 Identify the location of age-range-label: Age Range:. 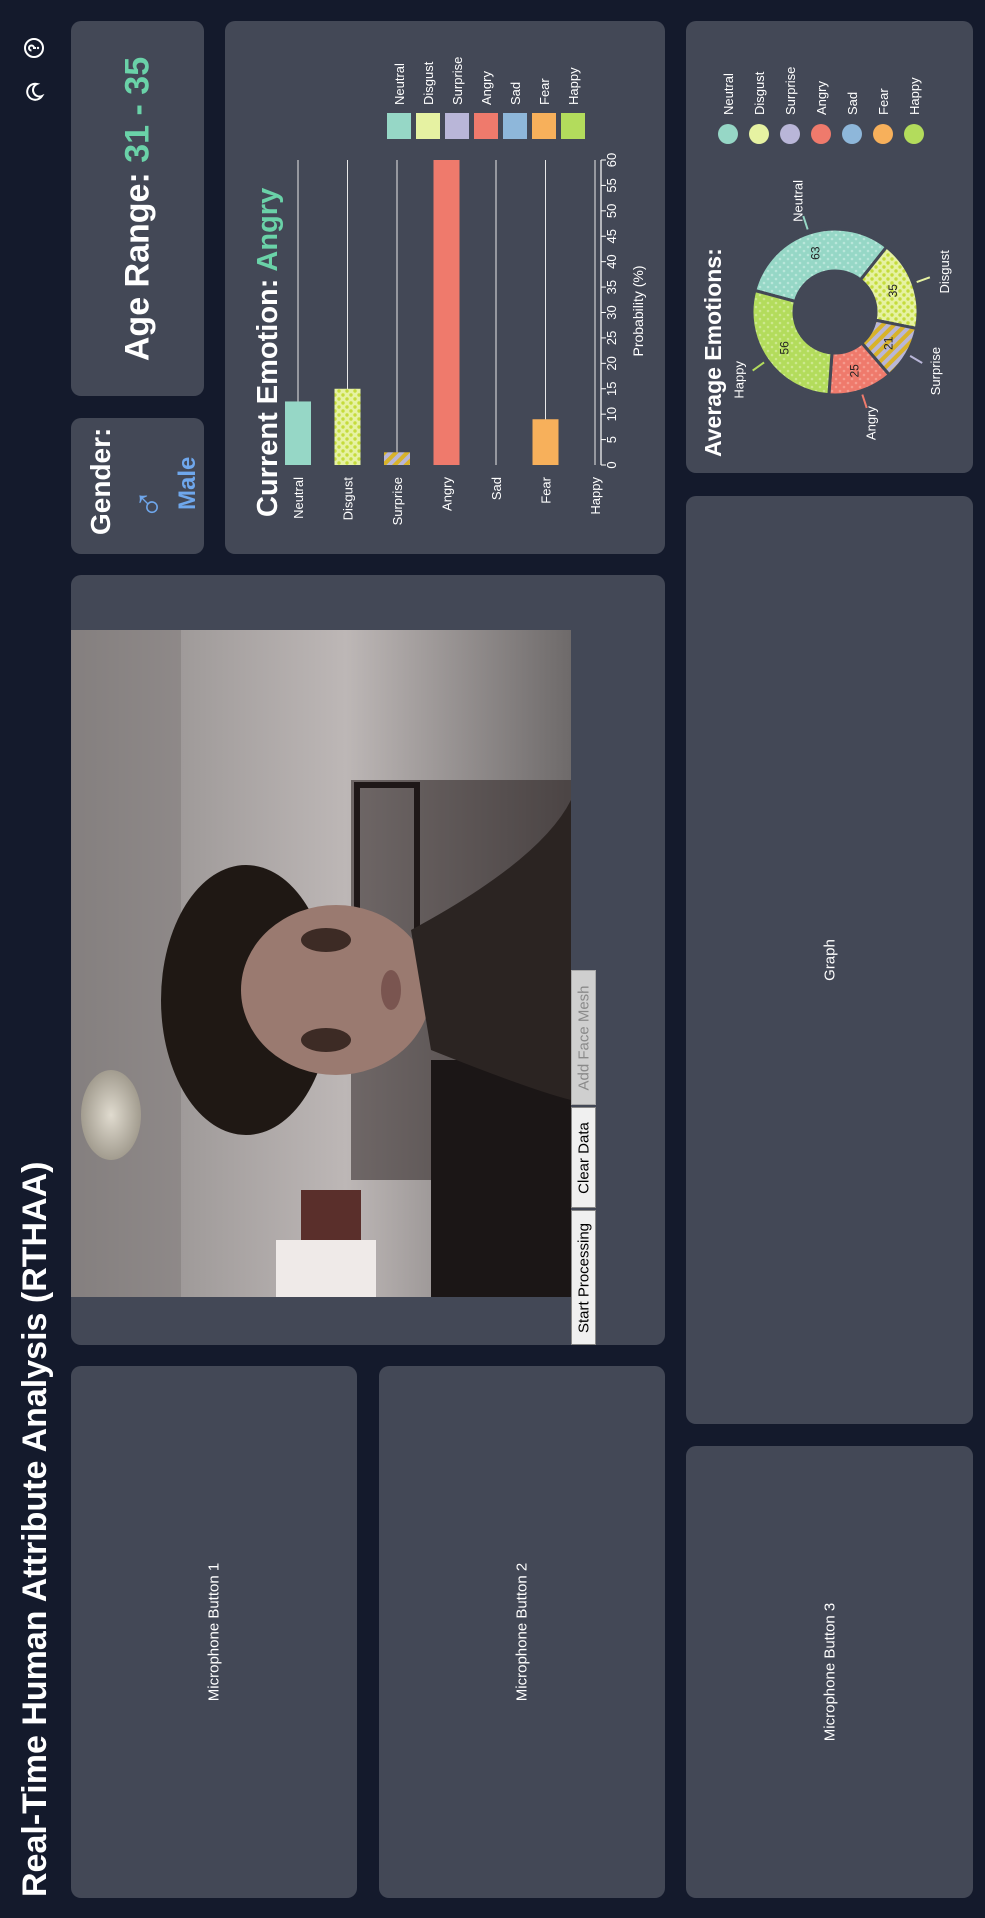
(137, 266).